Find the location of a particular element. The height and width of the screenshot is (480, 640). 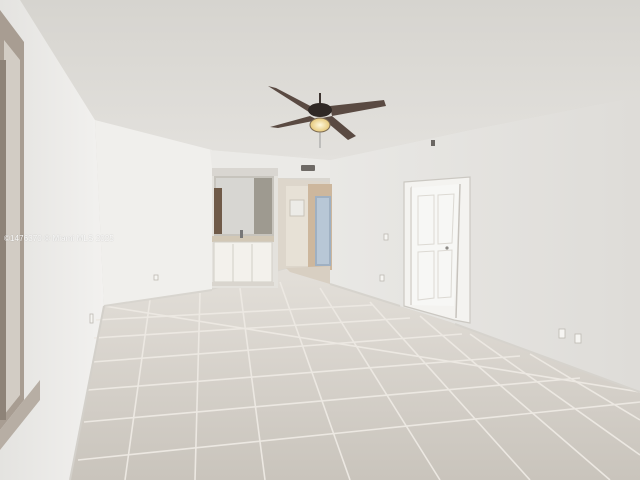

door-icon is located at coordinates (437, 250).